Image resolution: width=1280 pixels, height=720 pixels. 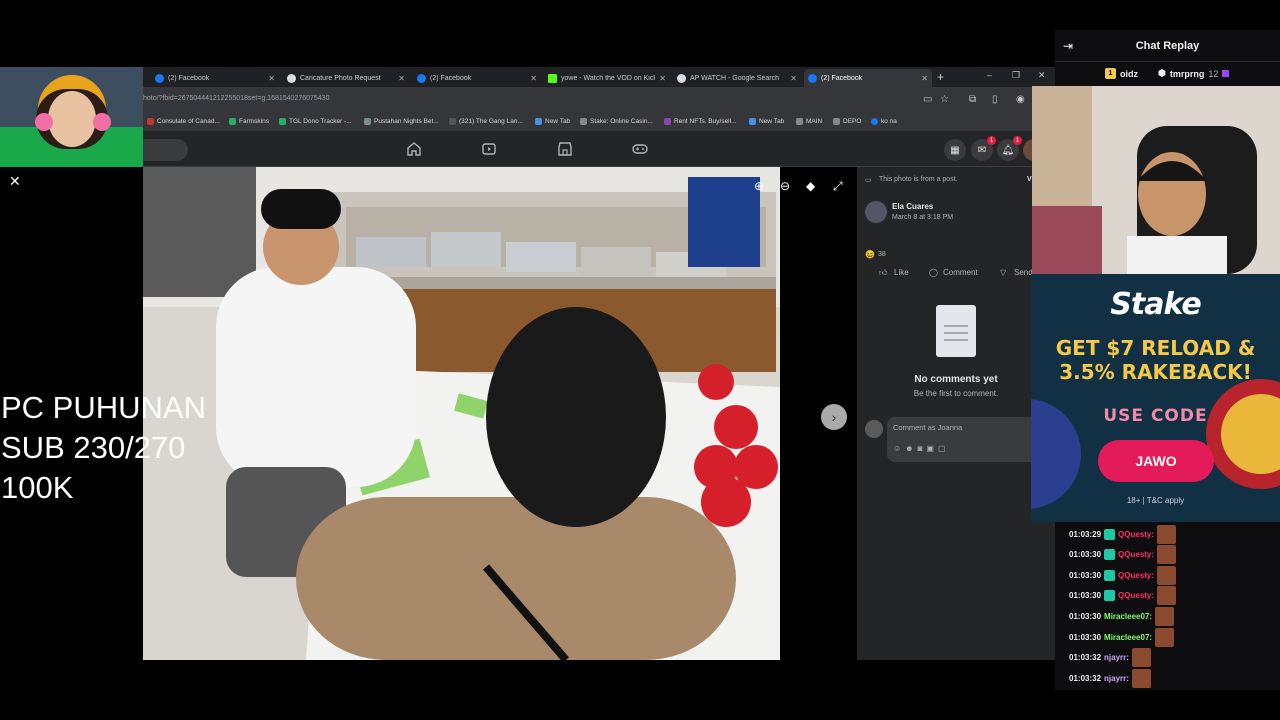 What do you see at coordinates (956, 393) in the screenshot?
I see `be-first-text: Be the first to comment.` at bounding box center [956, 393].